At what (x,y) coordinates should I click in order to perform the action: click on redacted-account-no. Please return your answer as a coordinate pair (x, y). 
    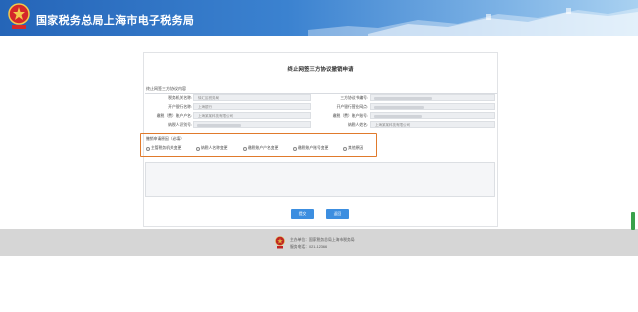
    Looking at the image, I should click on (398, 116).